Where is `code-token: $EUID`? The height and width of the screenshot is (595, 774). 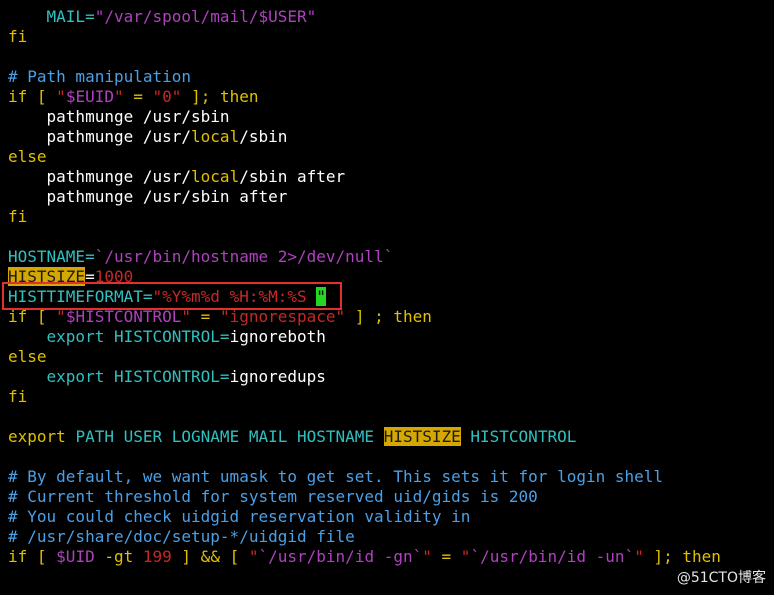
code-token: $EUID is located at coordinates (89, 96).